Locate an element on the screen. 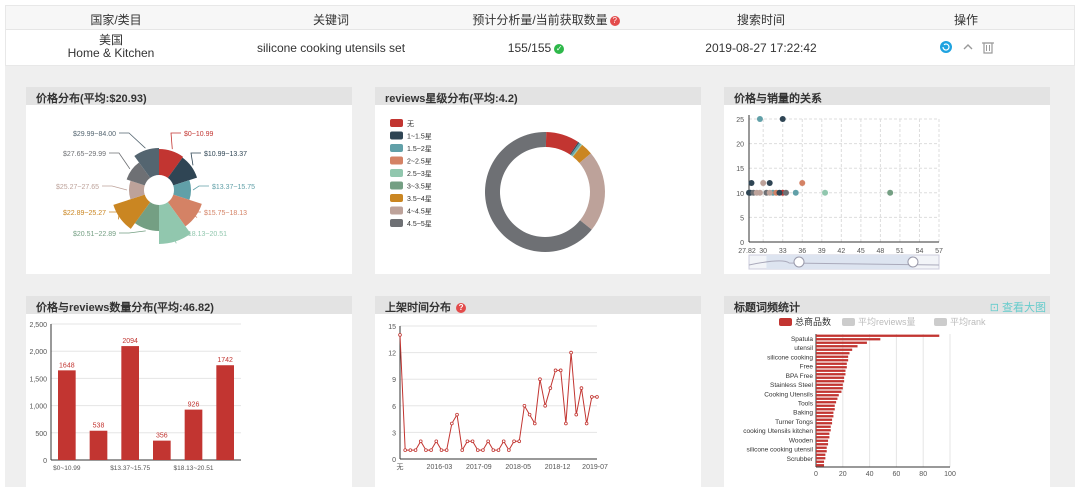 The height and width of the screenshot is (492, 1080). x-tick-label: 54 is located at coordinates (920, 251).